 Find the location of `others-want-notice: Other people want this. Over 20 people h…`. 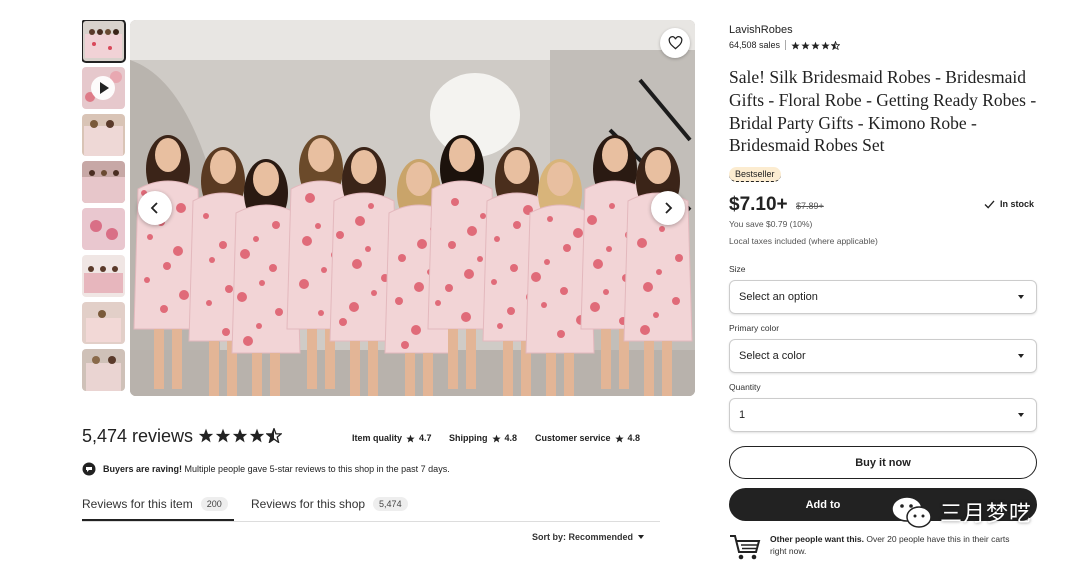

others-want-notice: Other people want this. Over 20 people h… is located at coordinates (878, 547).